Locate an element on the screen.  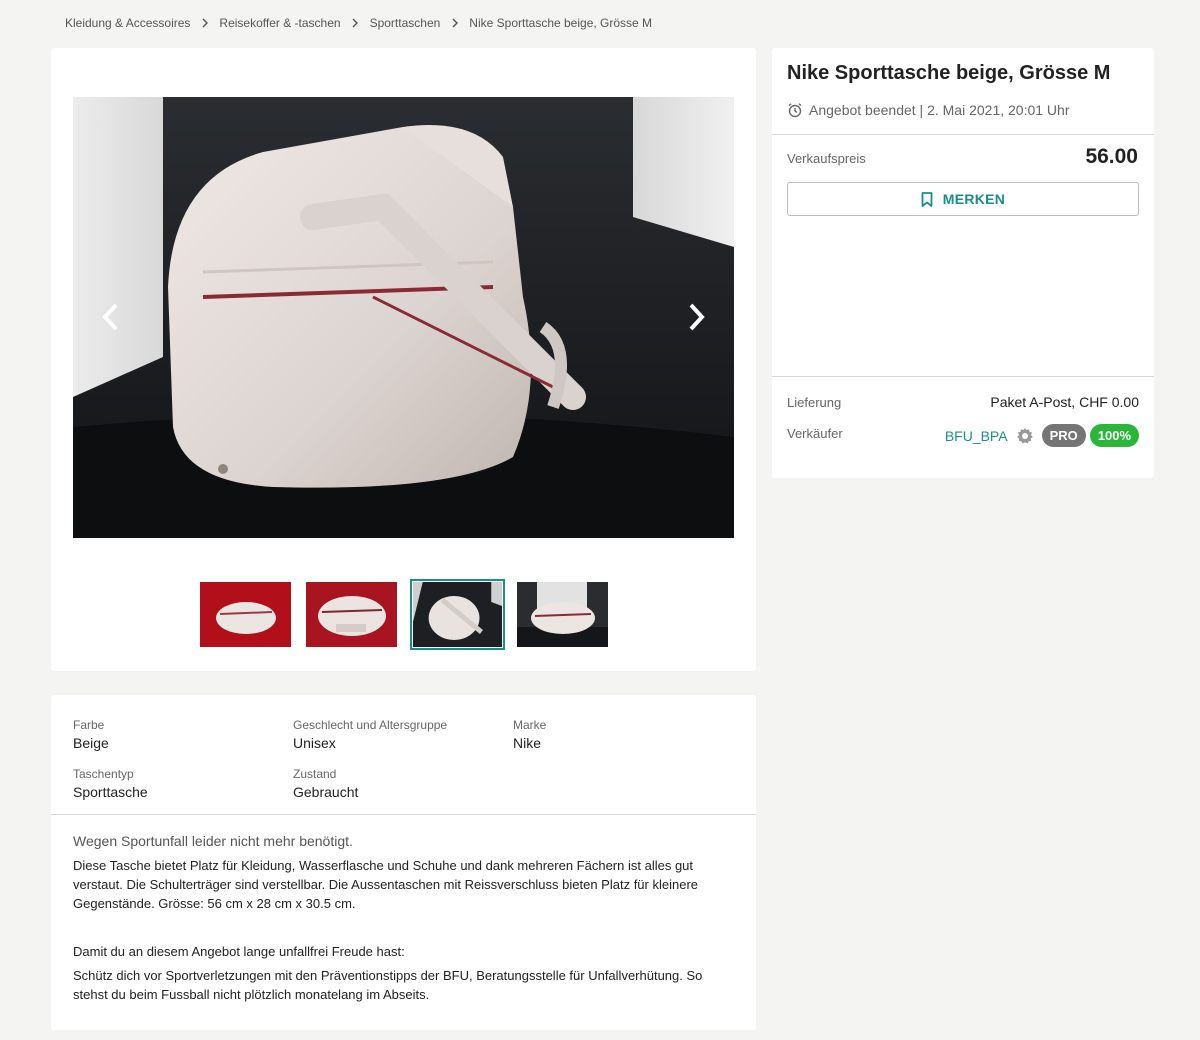
gear-badge-icon is located at coordinates (1024, 435).